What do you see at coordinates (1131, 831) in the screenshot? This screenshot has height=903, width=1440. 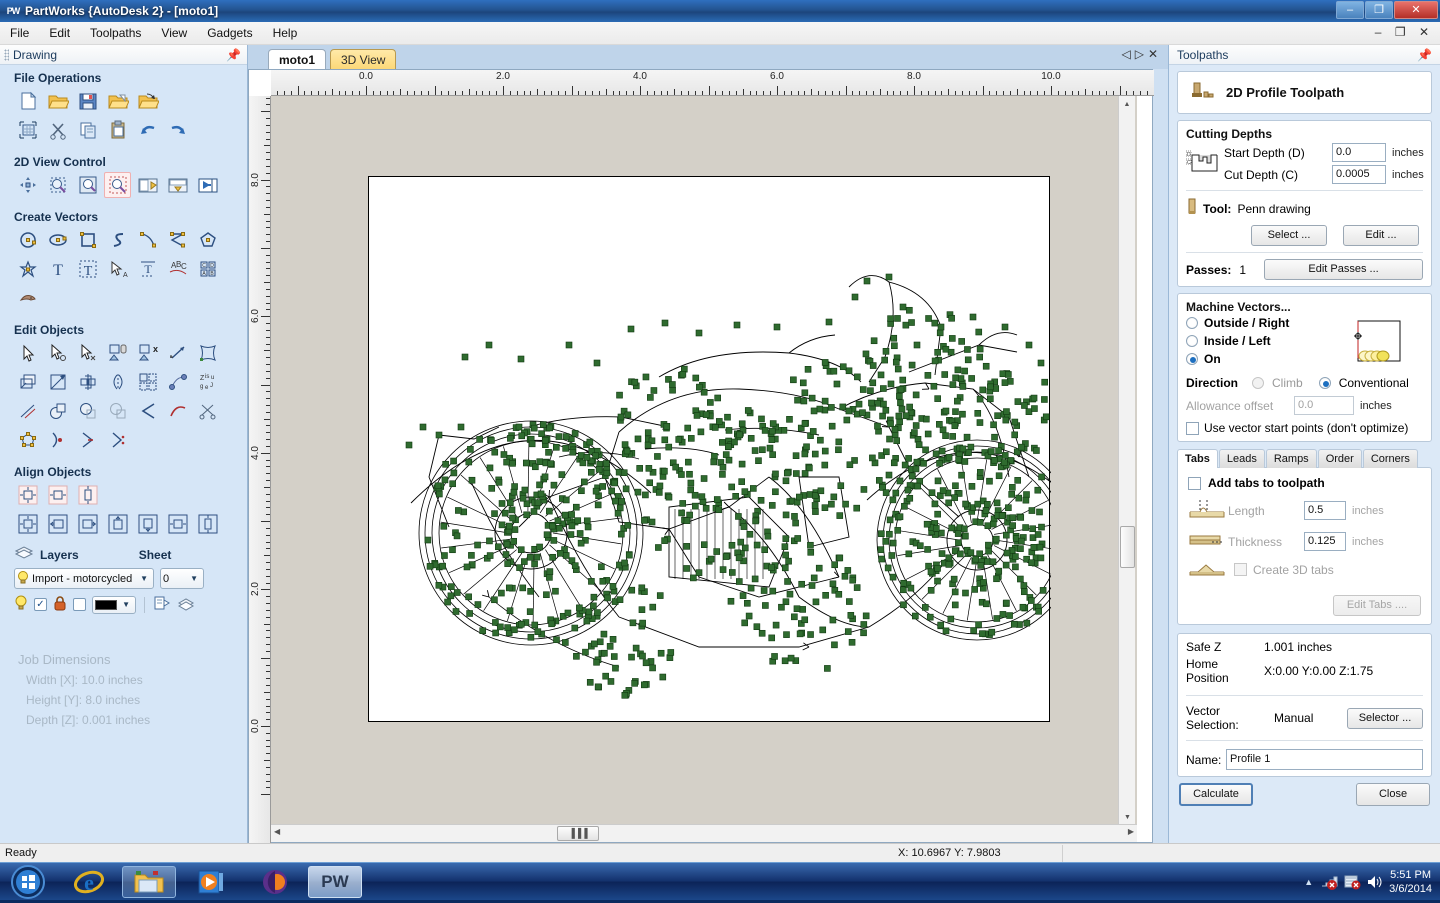 I see `scroll-right-arrow-icon: ▶` at bounding box center [1131, 831].